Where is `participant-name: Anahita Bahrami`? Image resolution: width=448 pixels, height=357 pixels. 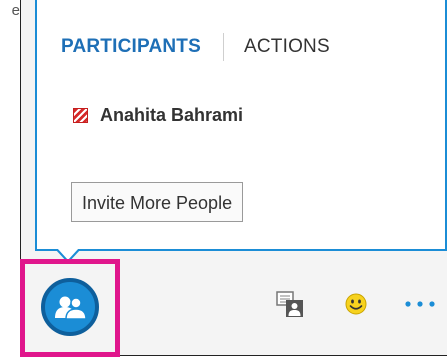 participant-name: Anahita Bahrami is located at coordinates (172, 115).